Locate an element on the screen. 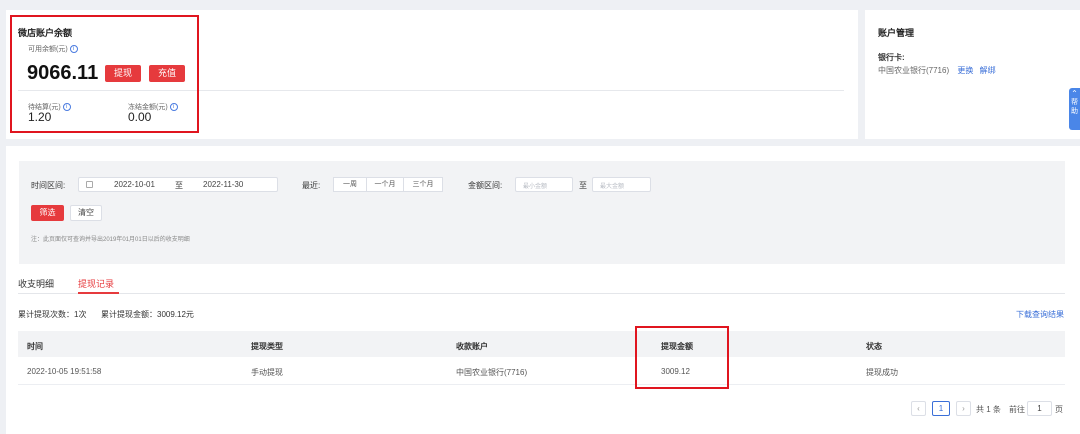  available-balance-label: 可用余额(元) i is located at coordinates (53, 49).